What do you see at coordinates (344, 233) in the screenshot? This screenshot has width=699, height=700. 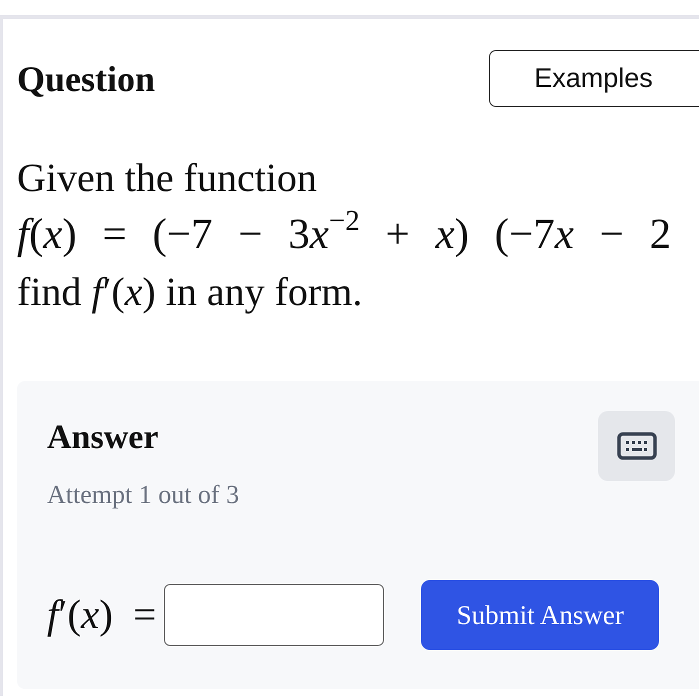 I see `formula-text: f(x) = (−7 − 3x$^{−2}$ + x) (−7x − 2` at bounding box center [344, 233].